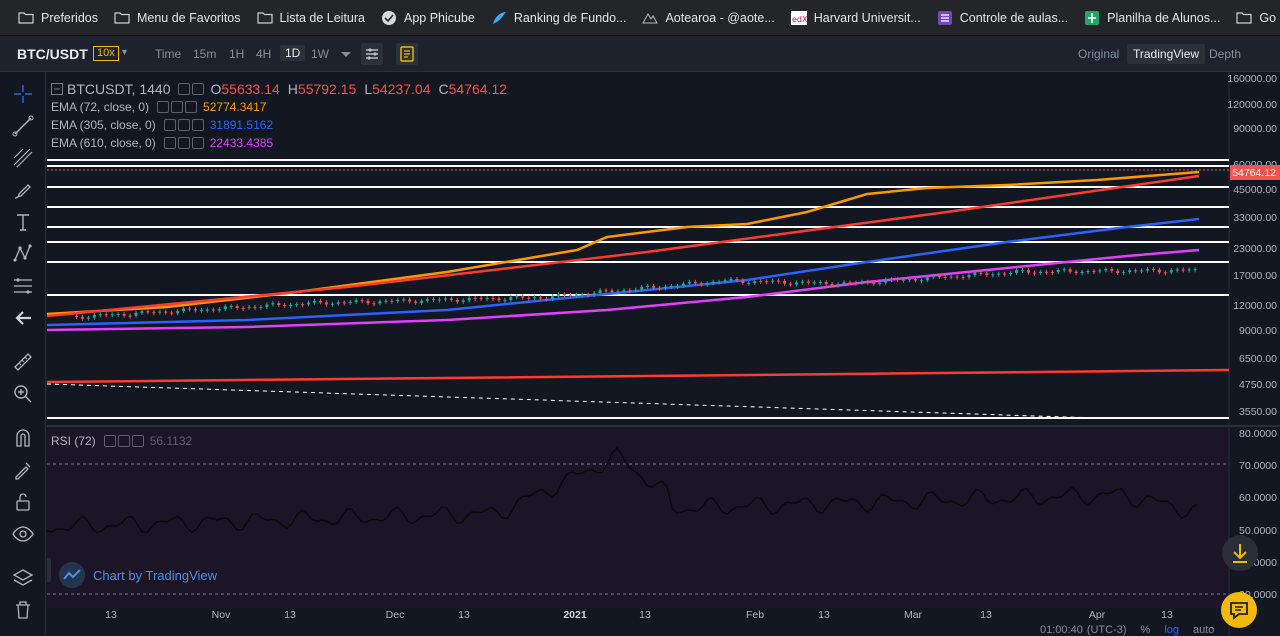 The width and height of the screenshot is (1280, 636). Describe the element at coordinates (23, 158) in the screenshot. I see `pitchfork-icon` at that location.